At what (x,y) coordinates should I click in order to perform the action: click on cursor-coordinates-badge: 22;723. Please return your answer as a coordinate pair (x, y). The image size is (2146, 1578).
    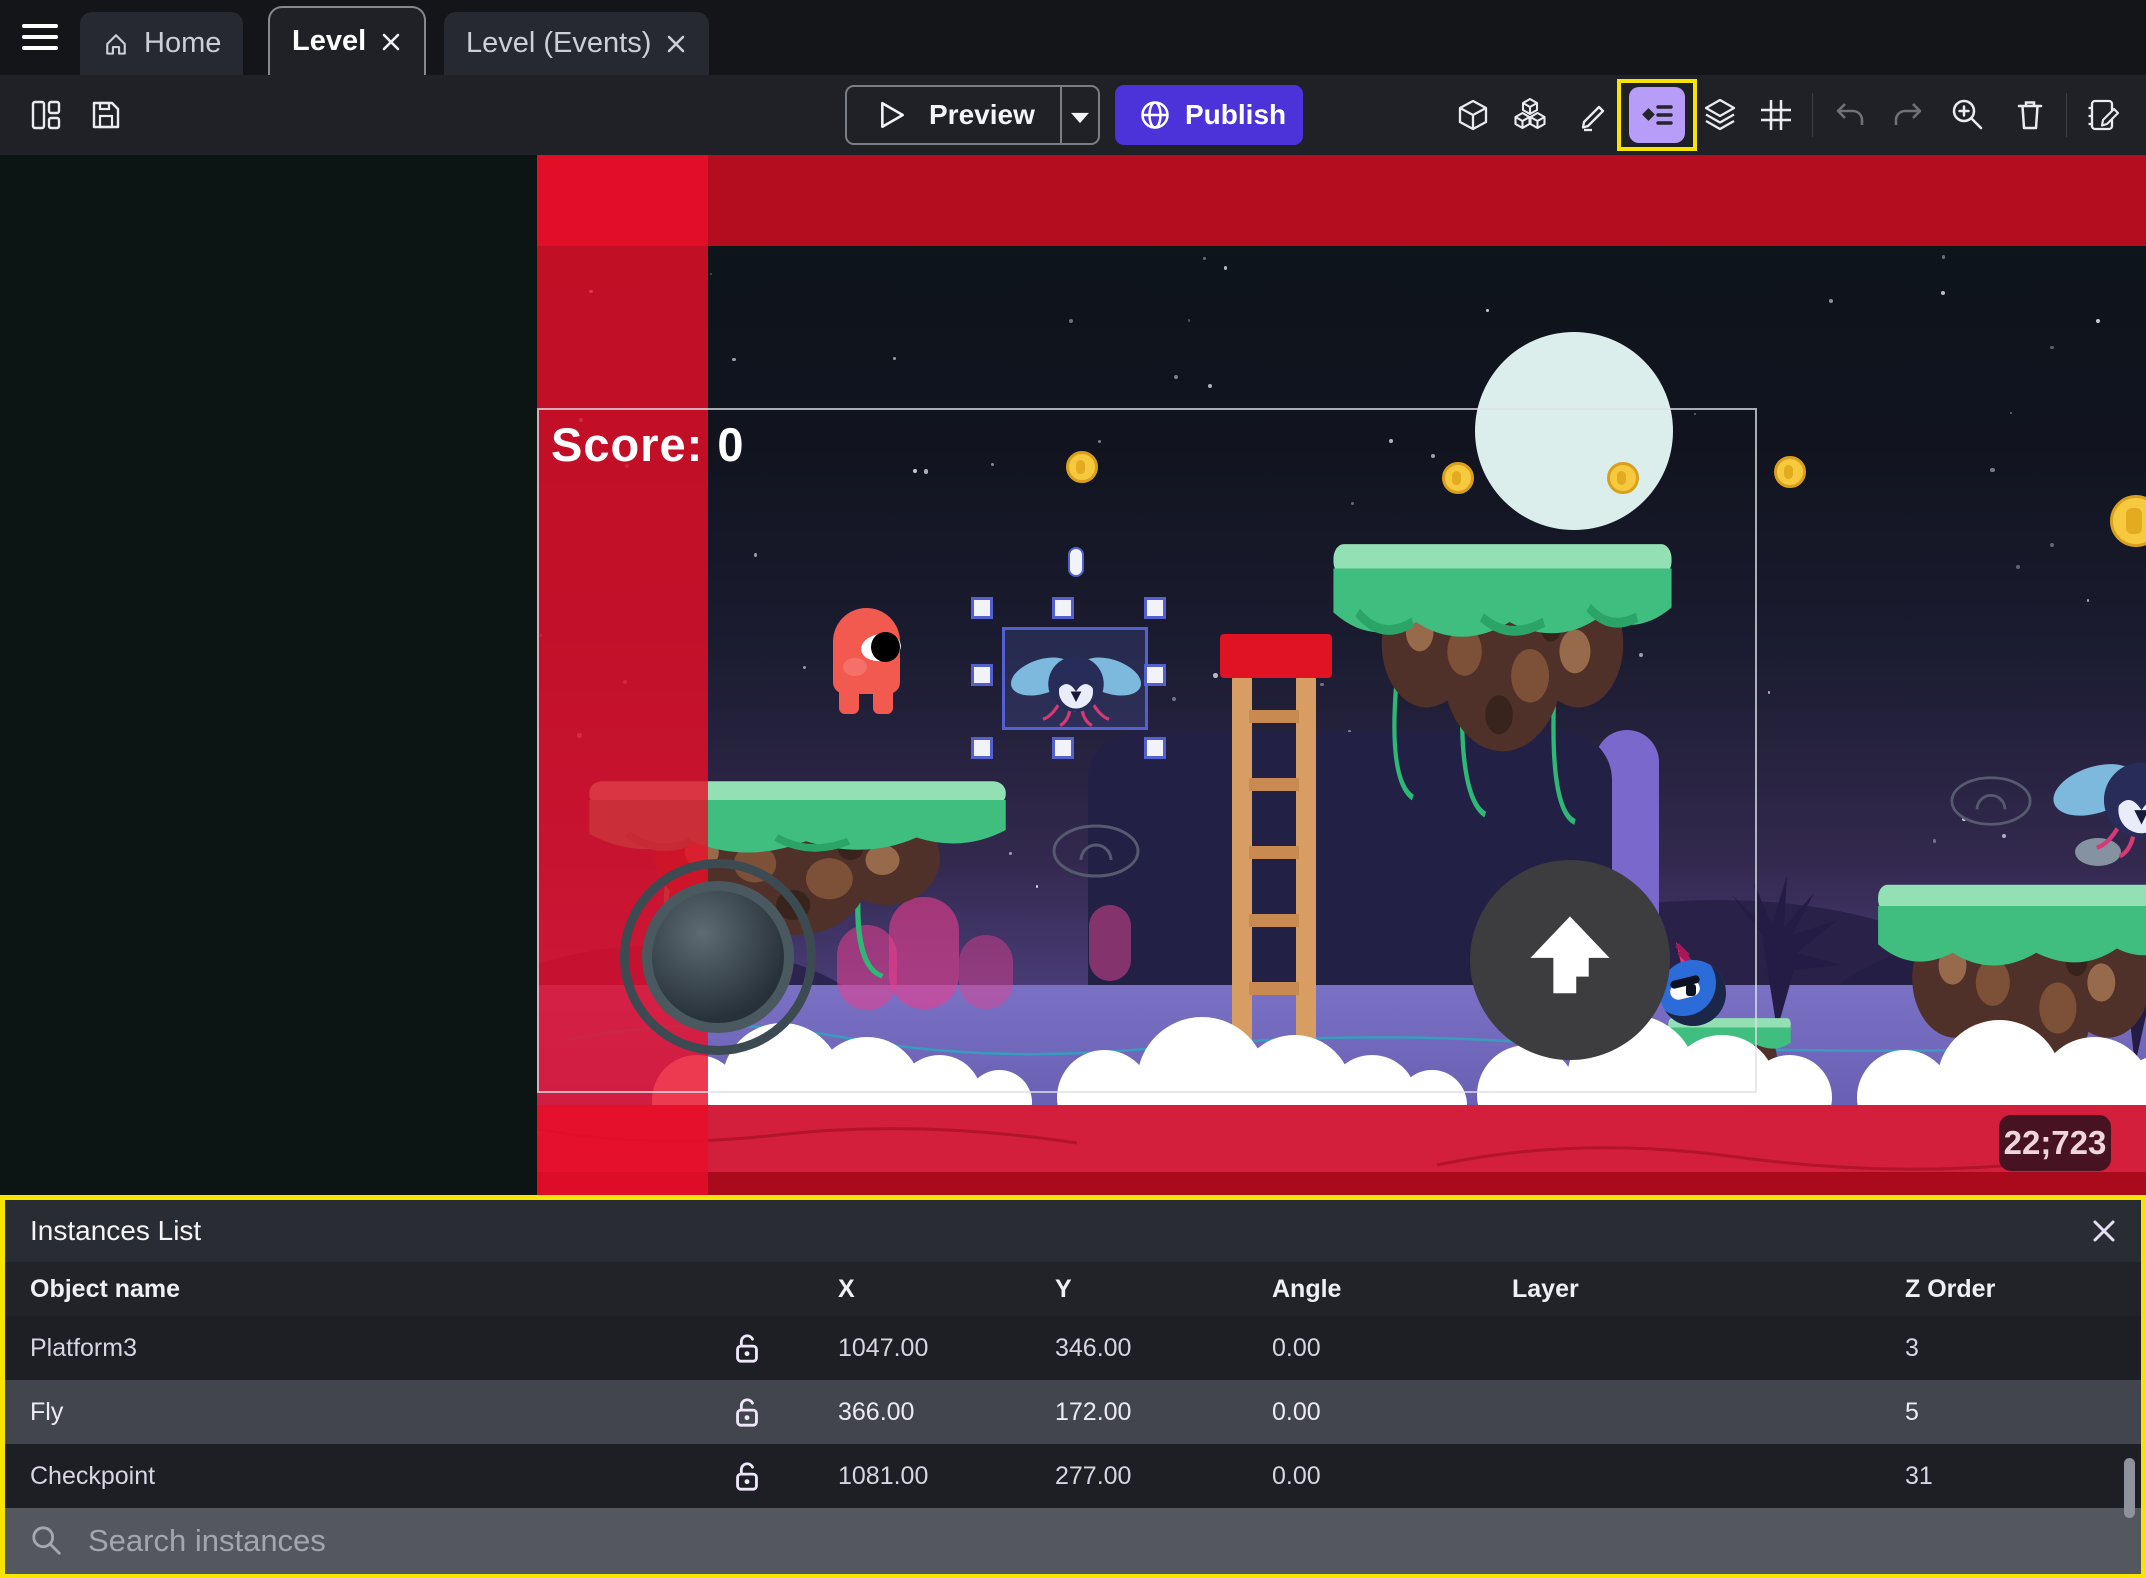
    Looking at the image, I should click on (2055, 1143).